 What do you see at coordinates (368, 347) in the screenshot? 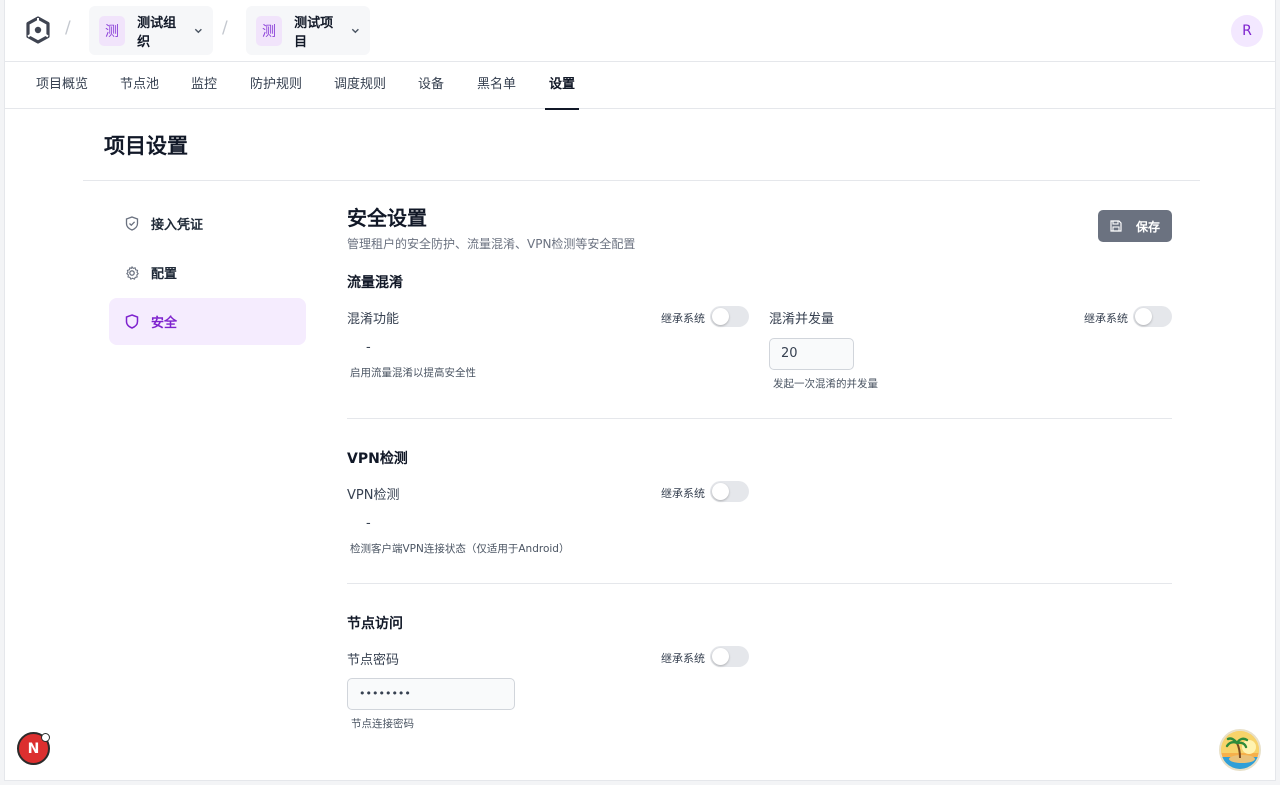
I see `obfuscation-feature-value: -` at bounding box center [368, 347].